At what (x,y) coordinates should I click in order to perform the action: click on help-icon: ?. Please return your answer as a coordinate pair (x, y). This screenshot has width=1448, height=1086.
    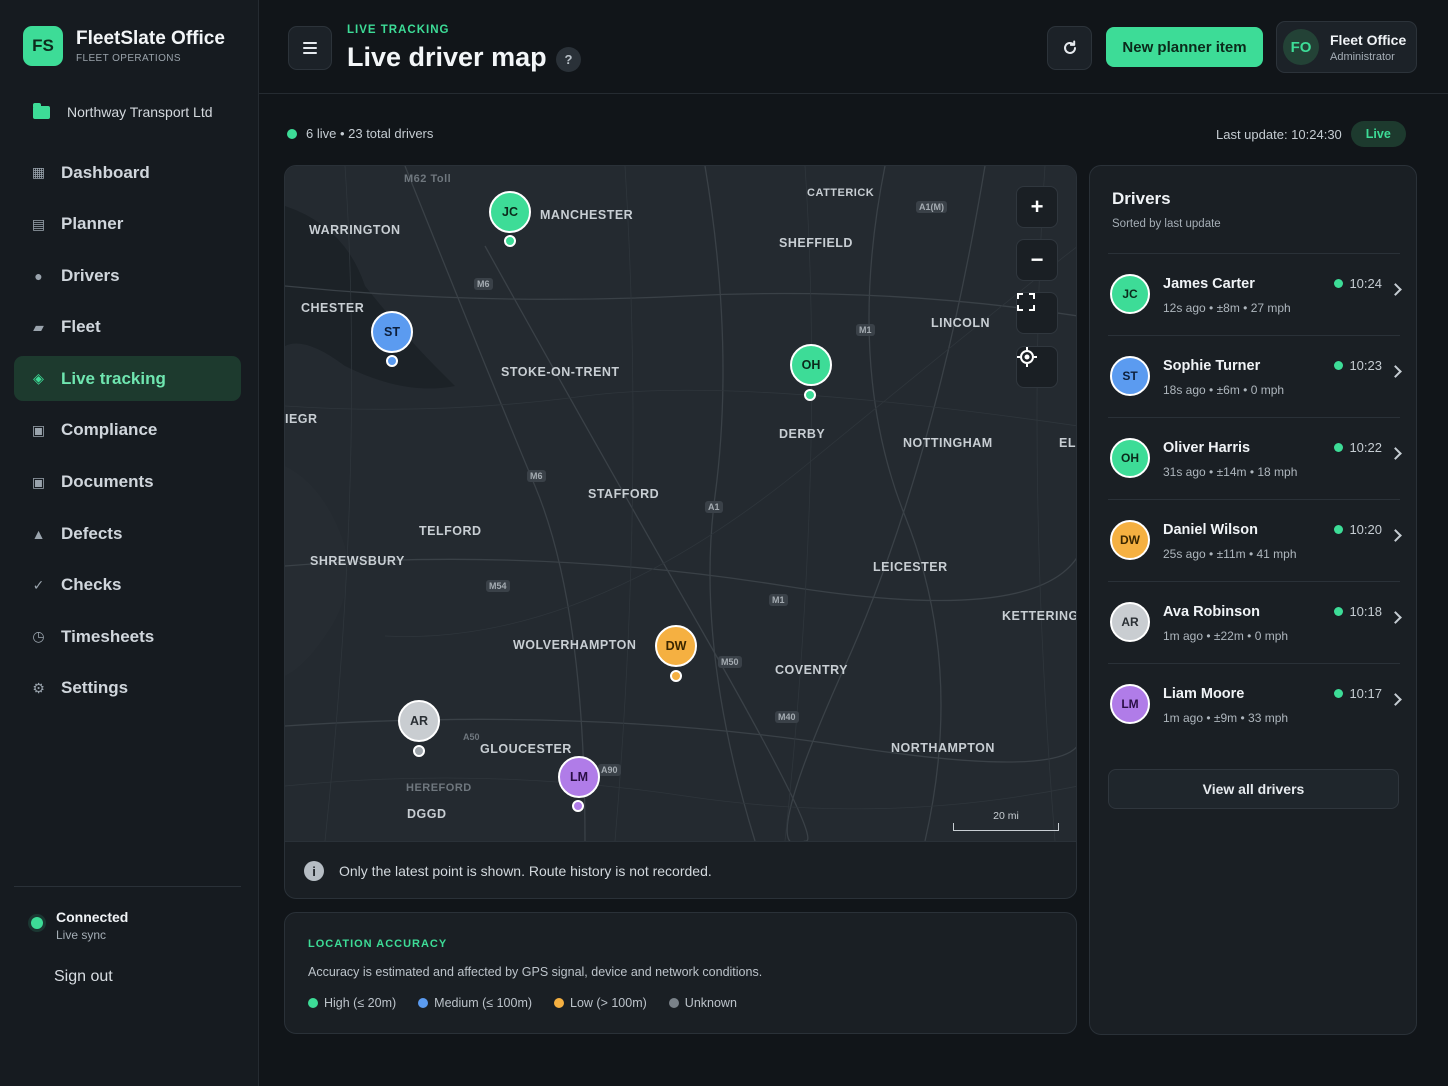
    Looking at the image, I should click on (568, 59).